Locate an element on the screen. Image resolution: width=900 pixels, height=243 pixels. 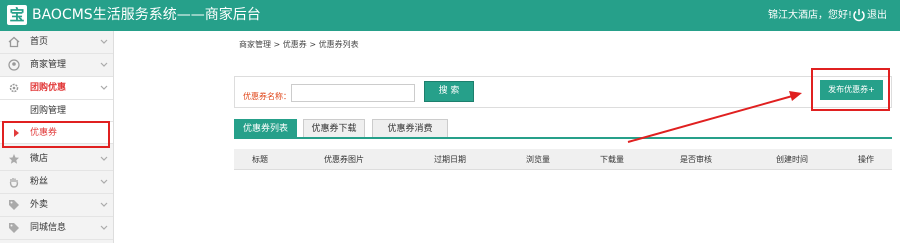
star-icon is located at coordinates (14, 159).